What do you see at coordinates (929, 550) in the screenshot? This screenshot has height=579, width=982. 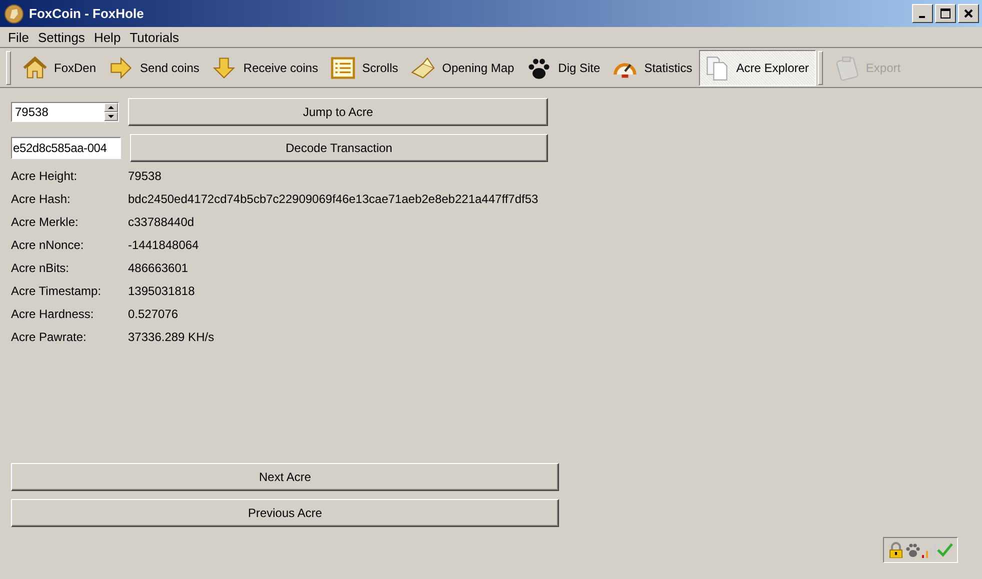 I see `signal-bars-icon` at bounding box center [929, 550].